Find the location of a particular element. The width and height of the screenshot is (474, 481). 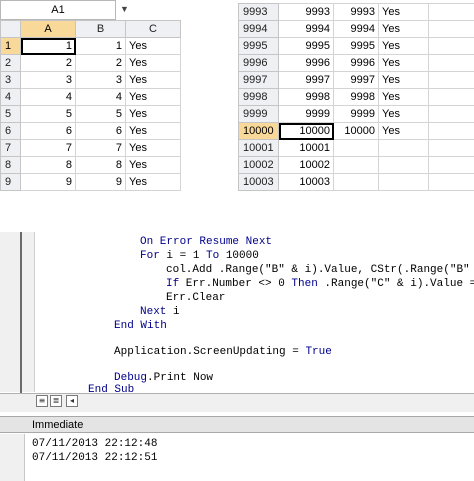

row-header: 9994 is located at coordinates (258, 29).